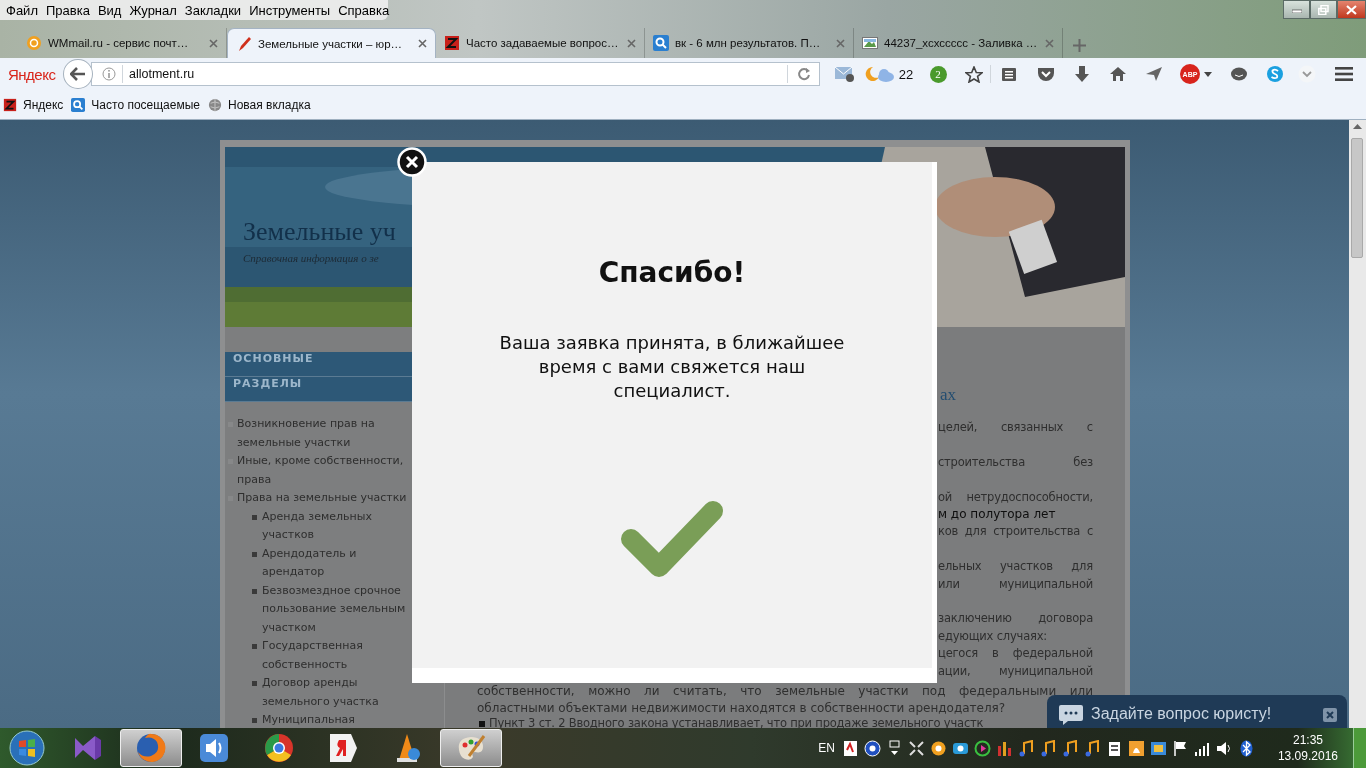  I want to click on skype-icon, so click(1275, 74).